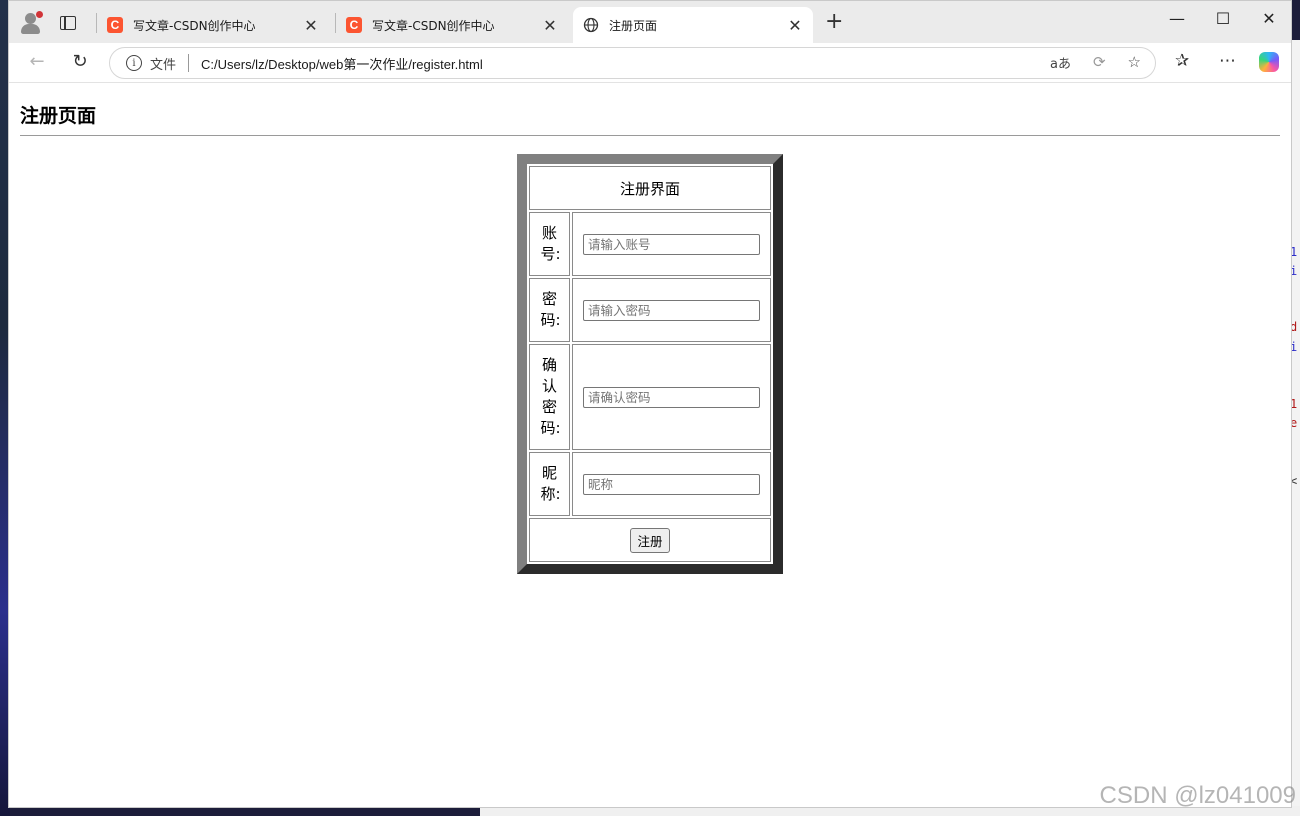 The height and width of the screenshot is (816, 1300). What do you see at coordinates (1177, 18) in the screenshot?
I see `minimize-icon: —` at bounding box center [1177, 18].